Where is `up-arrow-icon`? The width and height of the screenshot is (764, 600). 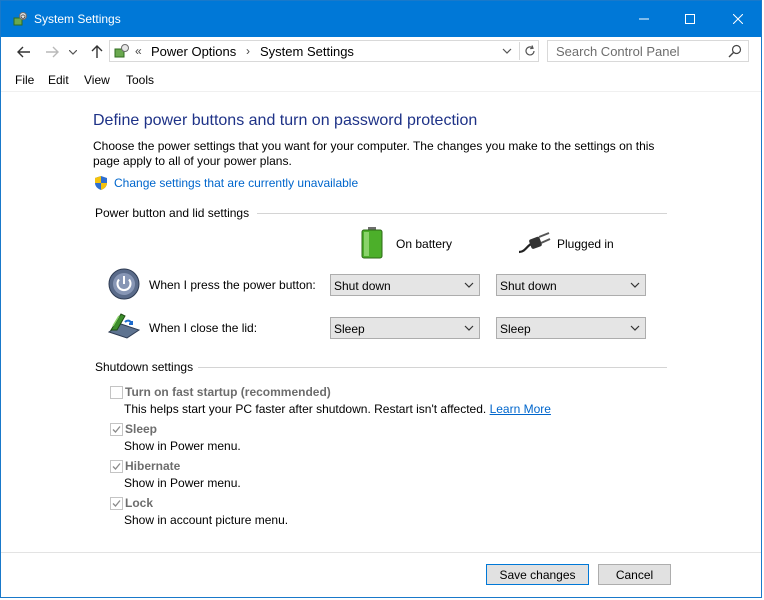 up-arrow-icon is located at coordinates (97, 51).